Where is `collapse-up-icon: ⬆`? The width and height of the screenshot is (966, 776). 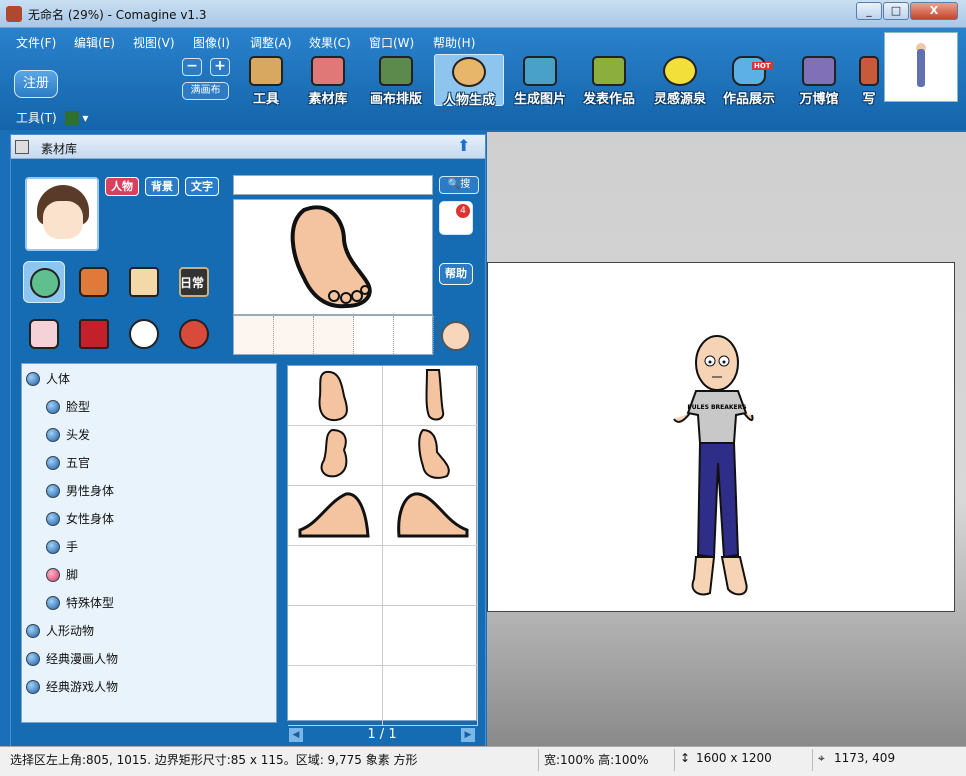
collapse-up-icon: ⬆ is located at coordinates (465, 146).